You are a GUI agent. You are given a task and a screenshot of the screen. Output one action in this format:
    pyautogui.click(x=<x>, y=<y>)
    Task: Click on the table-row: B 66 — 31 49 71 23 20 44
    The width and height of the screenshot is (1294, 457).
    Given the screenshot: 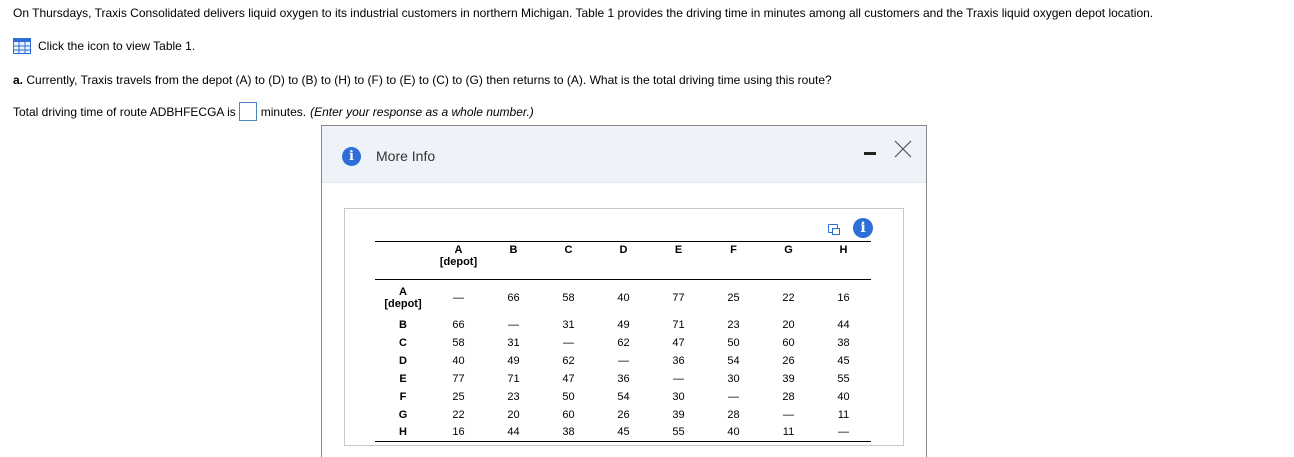 What is the action you would take?
    pyautogui.click(x=623, y=325)
    